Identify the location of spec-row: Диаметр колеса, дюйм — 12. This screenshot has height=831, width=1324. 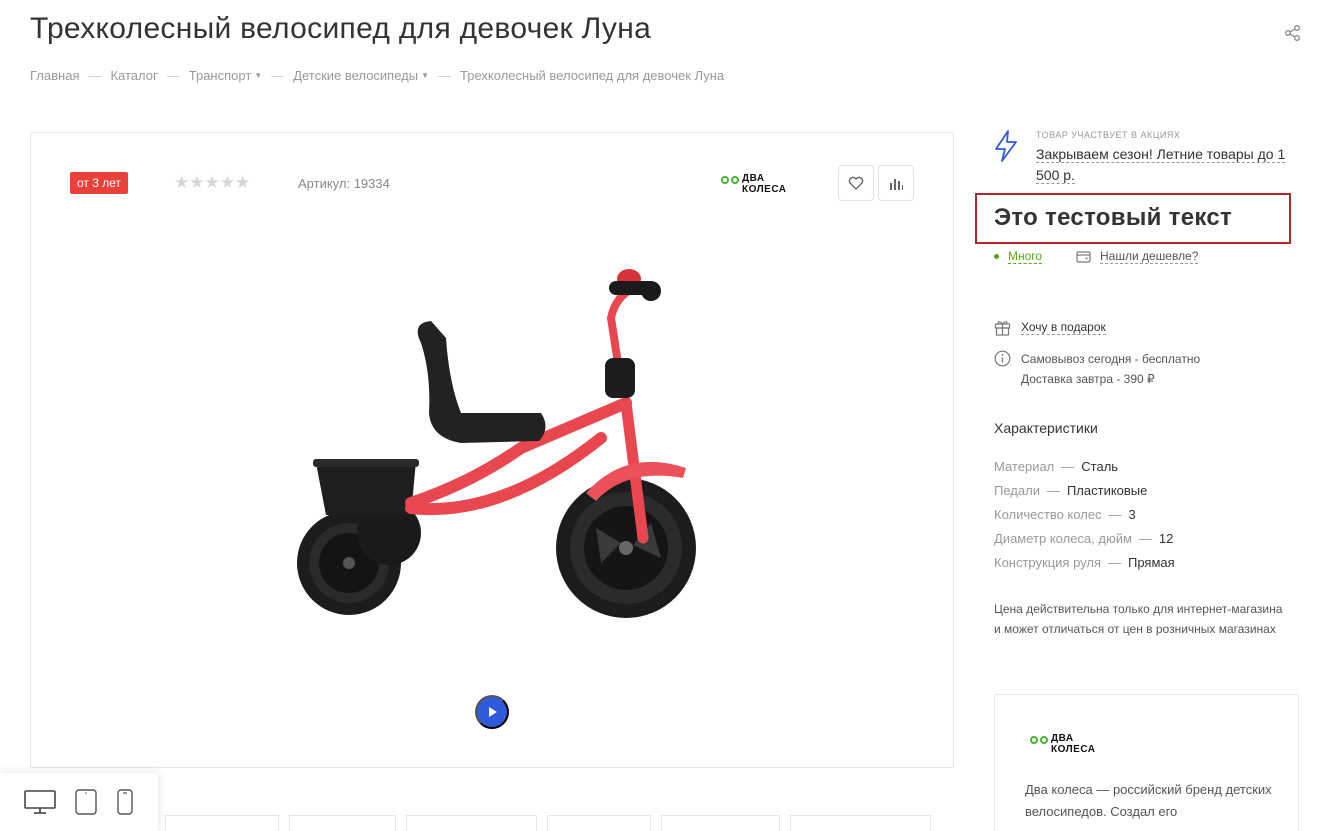
(1084, 538).